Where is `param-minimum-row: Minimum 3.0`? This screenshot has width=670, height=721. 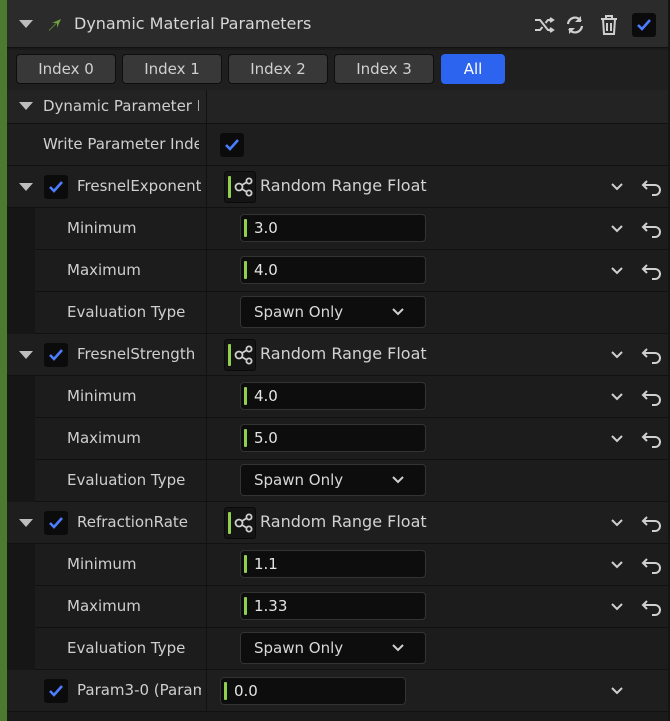
param-minimum-row: Minimum 3.0 is located at coordinates (337, 229).